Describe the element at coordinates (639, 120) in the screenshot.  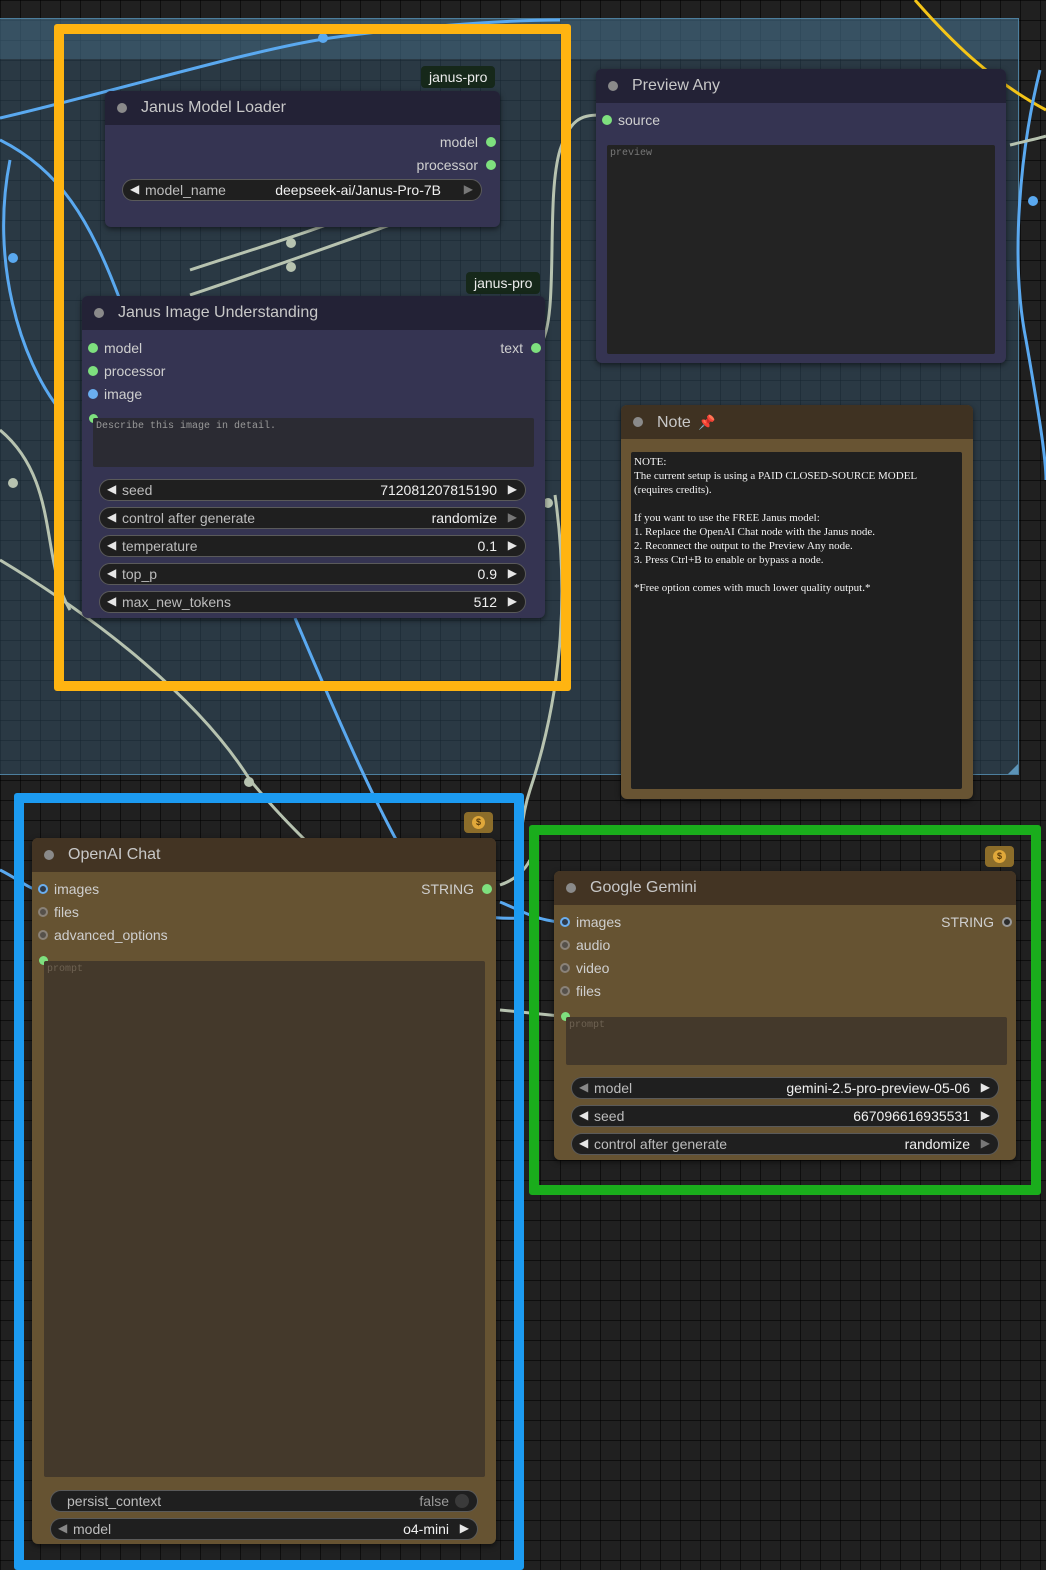
I see `input-label: source` at that location.